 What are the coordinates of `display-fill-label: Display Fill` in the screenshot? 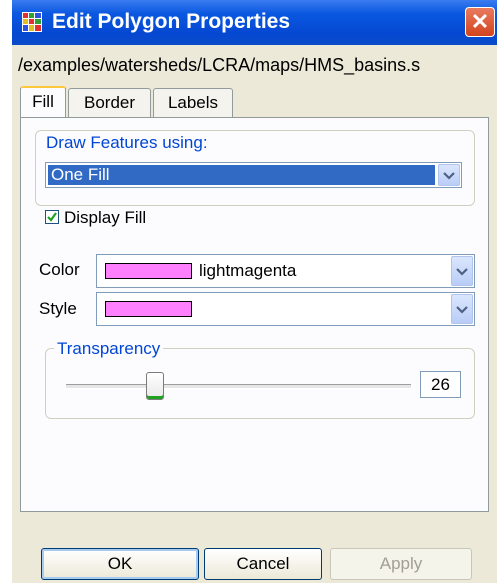 It's located at (105, 217).